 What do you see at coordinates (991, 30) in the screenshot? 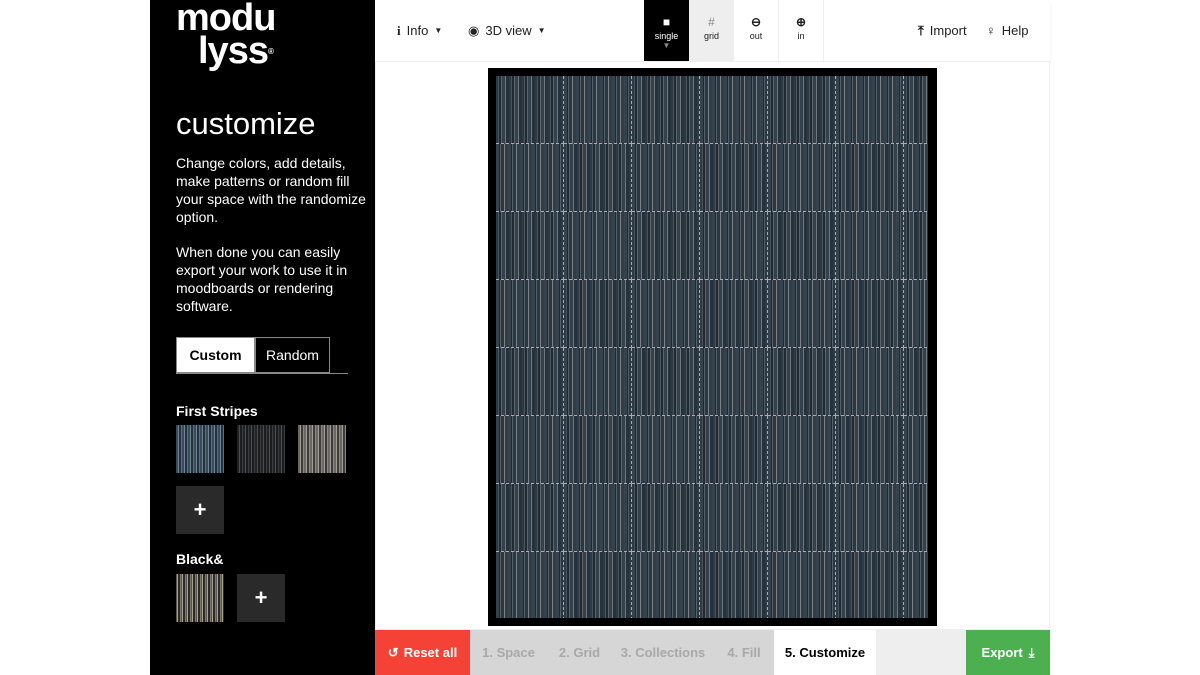
I see `lightbulb-icon: ♀` at bounding box center [991, 30].